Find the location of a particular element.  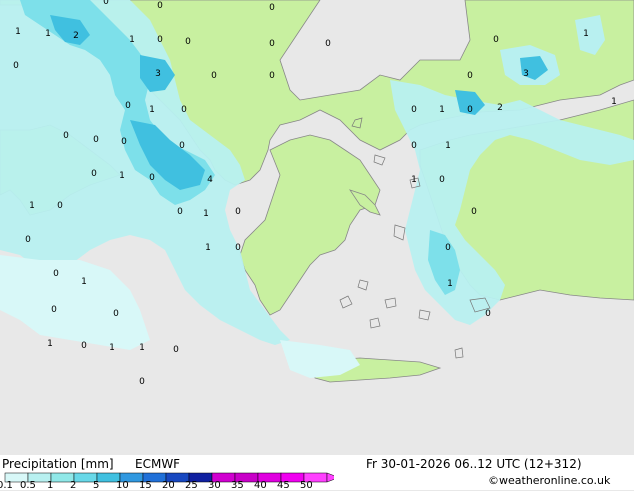

scale-label: 35 is located at coordinates (237, 485).